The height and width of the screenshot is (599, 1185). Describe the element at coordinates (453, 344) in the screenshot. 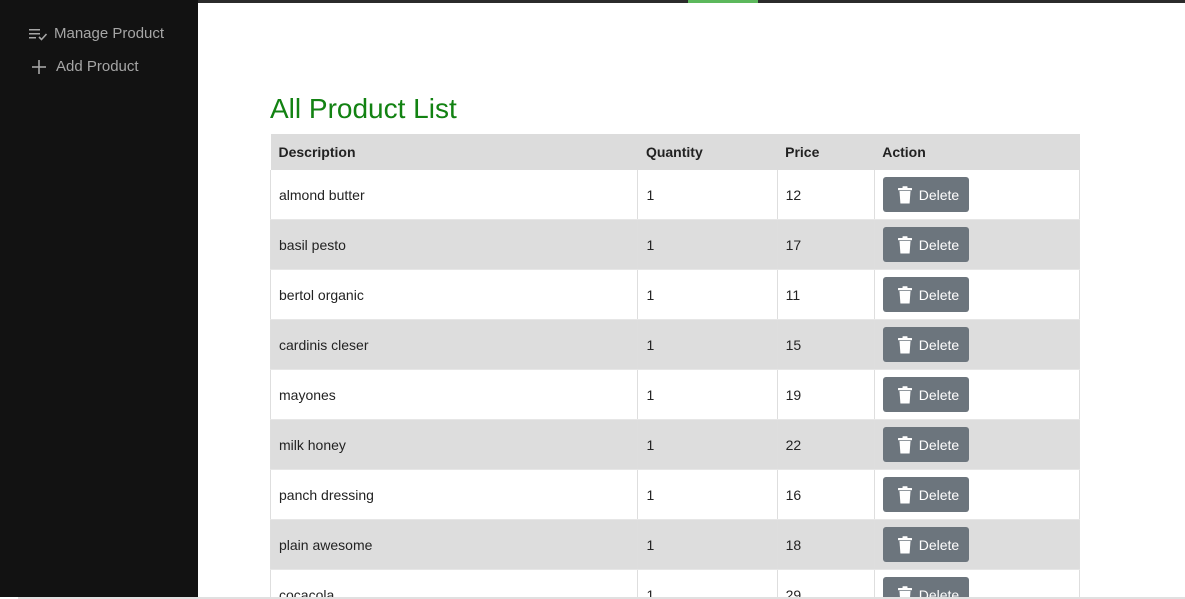

I see `cell-description: cardinis cleser` at that location.